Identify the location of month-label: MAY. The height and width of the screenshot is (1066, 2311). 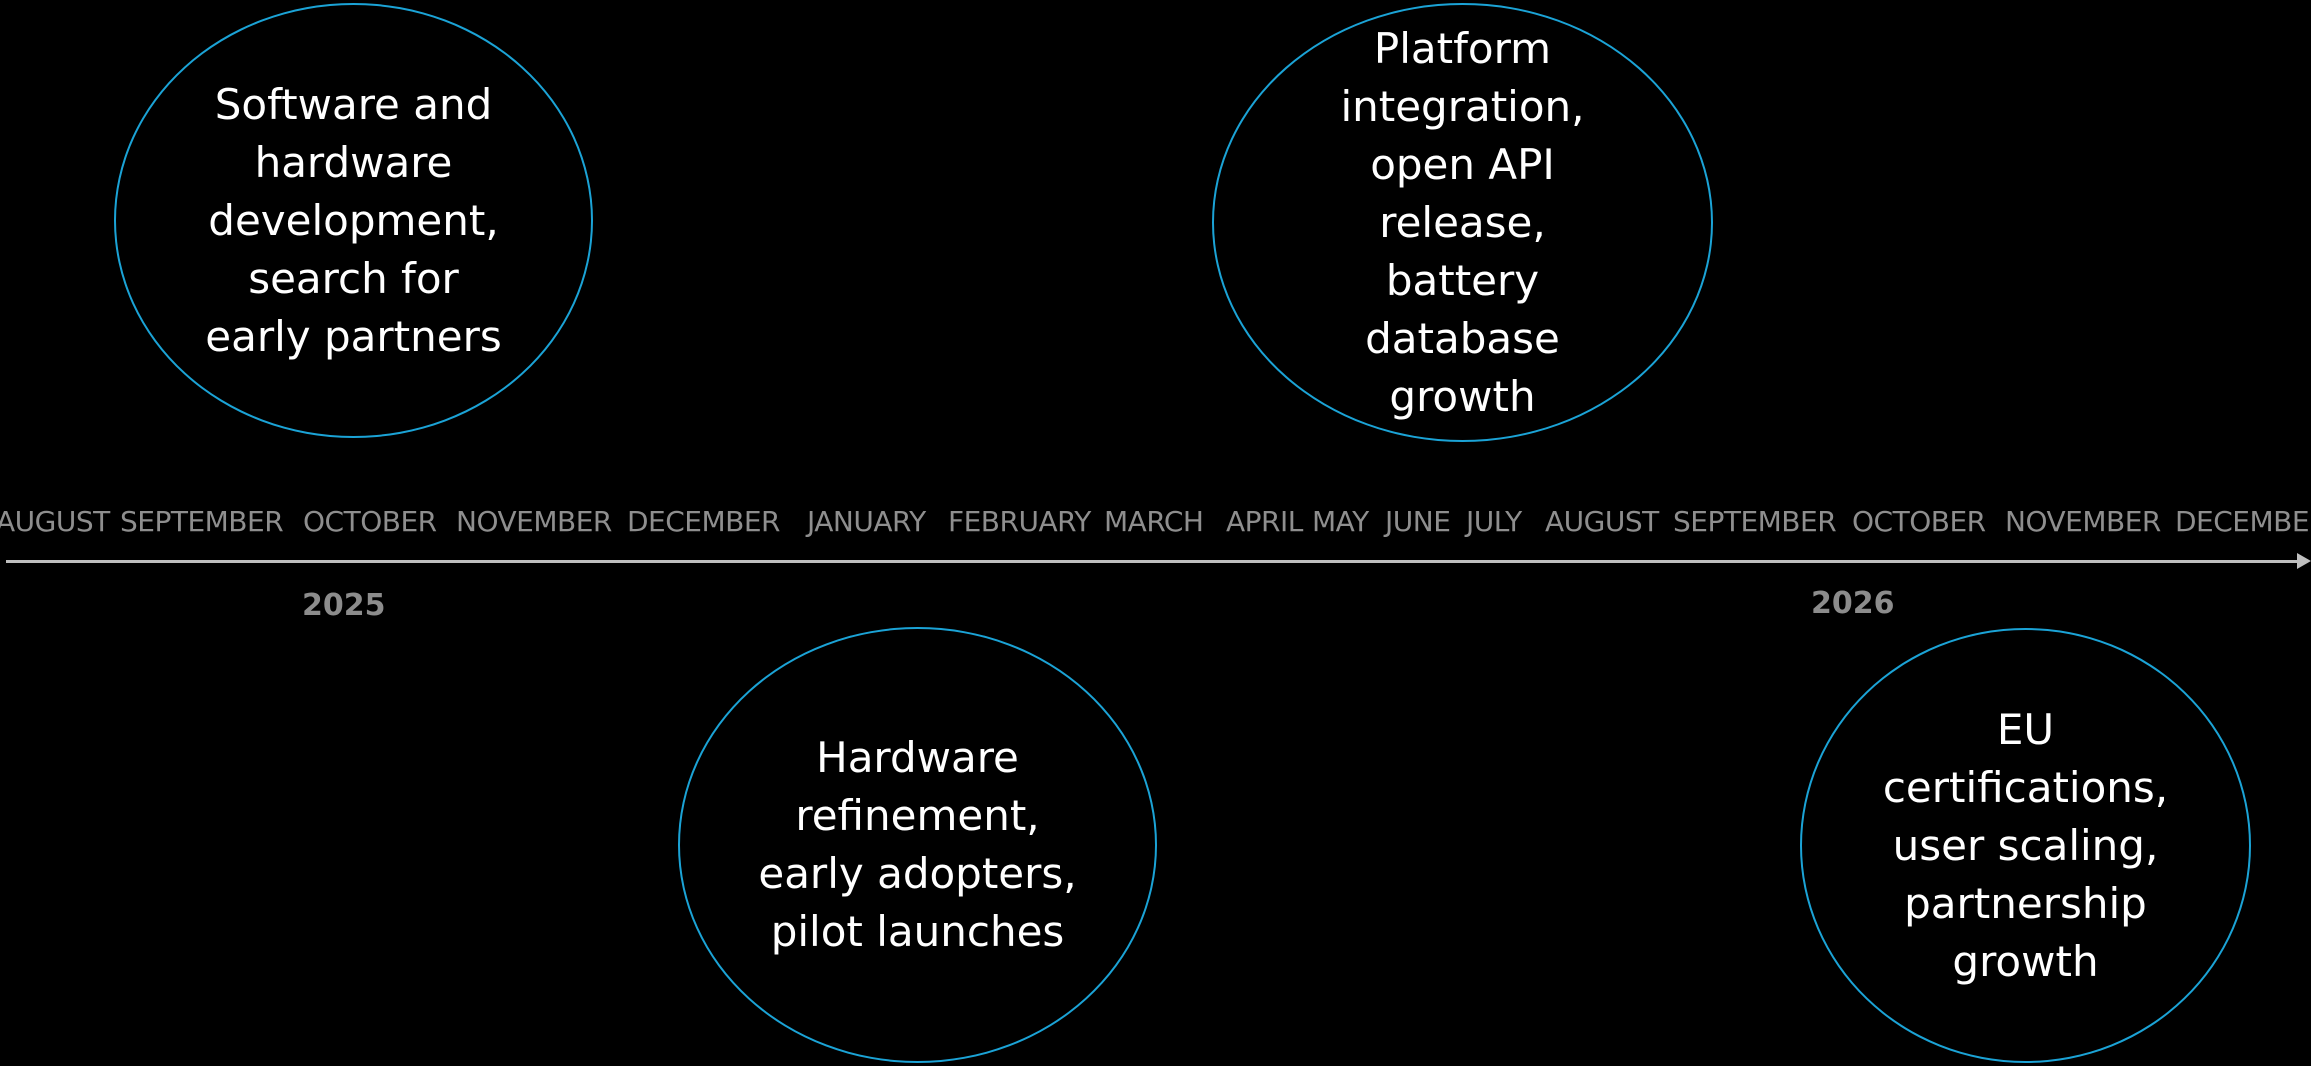
(1340, 521).